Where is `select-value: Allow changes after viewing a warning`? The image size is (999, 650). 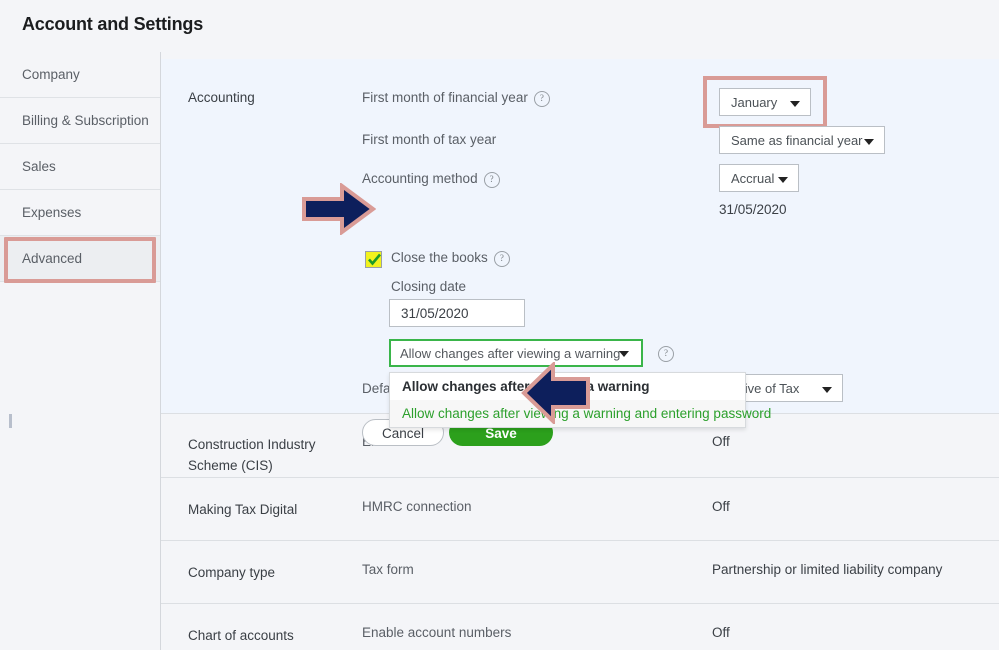 select-value: Allow changes after viewing a warning is located at coordinates (510, 353).